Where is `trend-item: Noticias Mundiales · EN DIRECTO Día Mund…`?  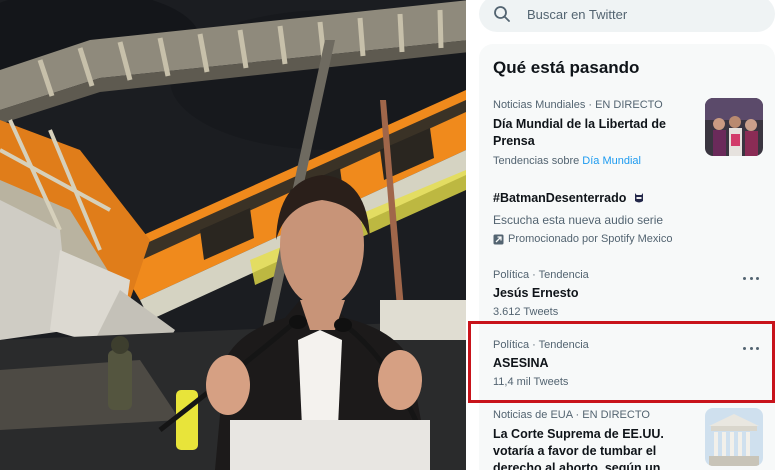
trend-item: Noticias Mundiales · EN DIRECTO Día Mund… is located at coordinates (627, 136).